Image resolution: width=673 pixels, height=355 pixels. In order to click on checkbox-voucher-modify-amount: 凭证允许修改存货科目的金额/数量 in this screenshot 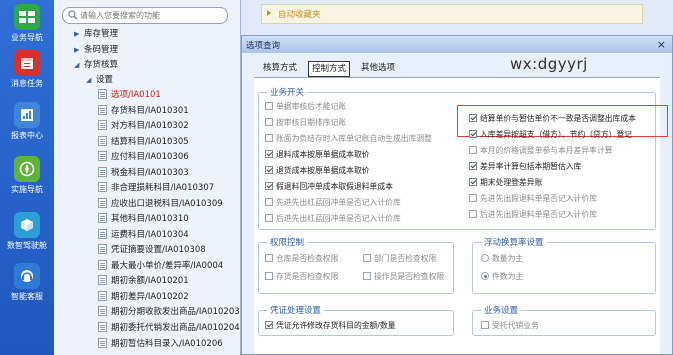, I will do `click(330, 326)`.